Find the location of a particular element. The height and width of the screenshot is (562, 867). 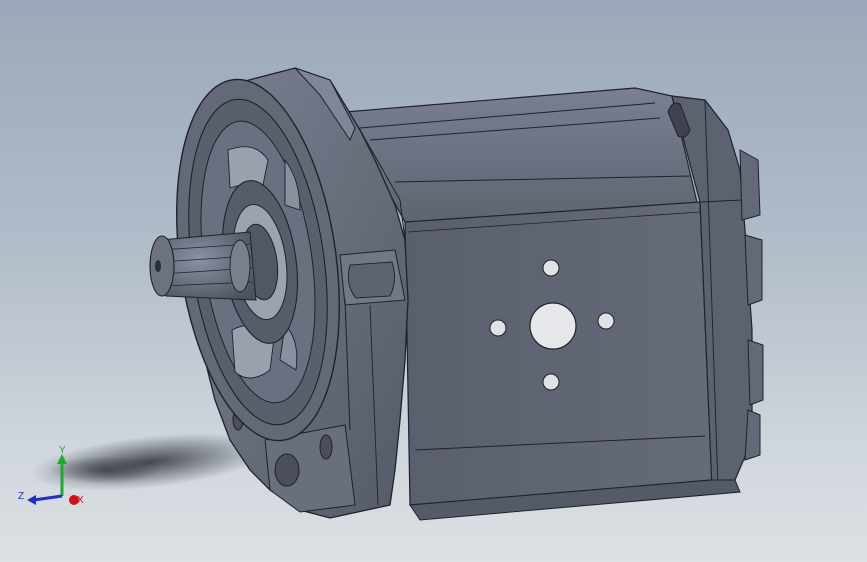

port-bolt-bottom is located at coordinates (551, 382).